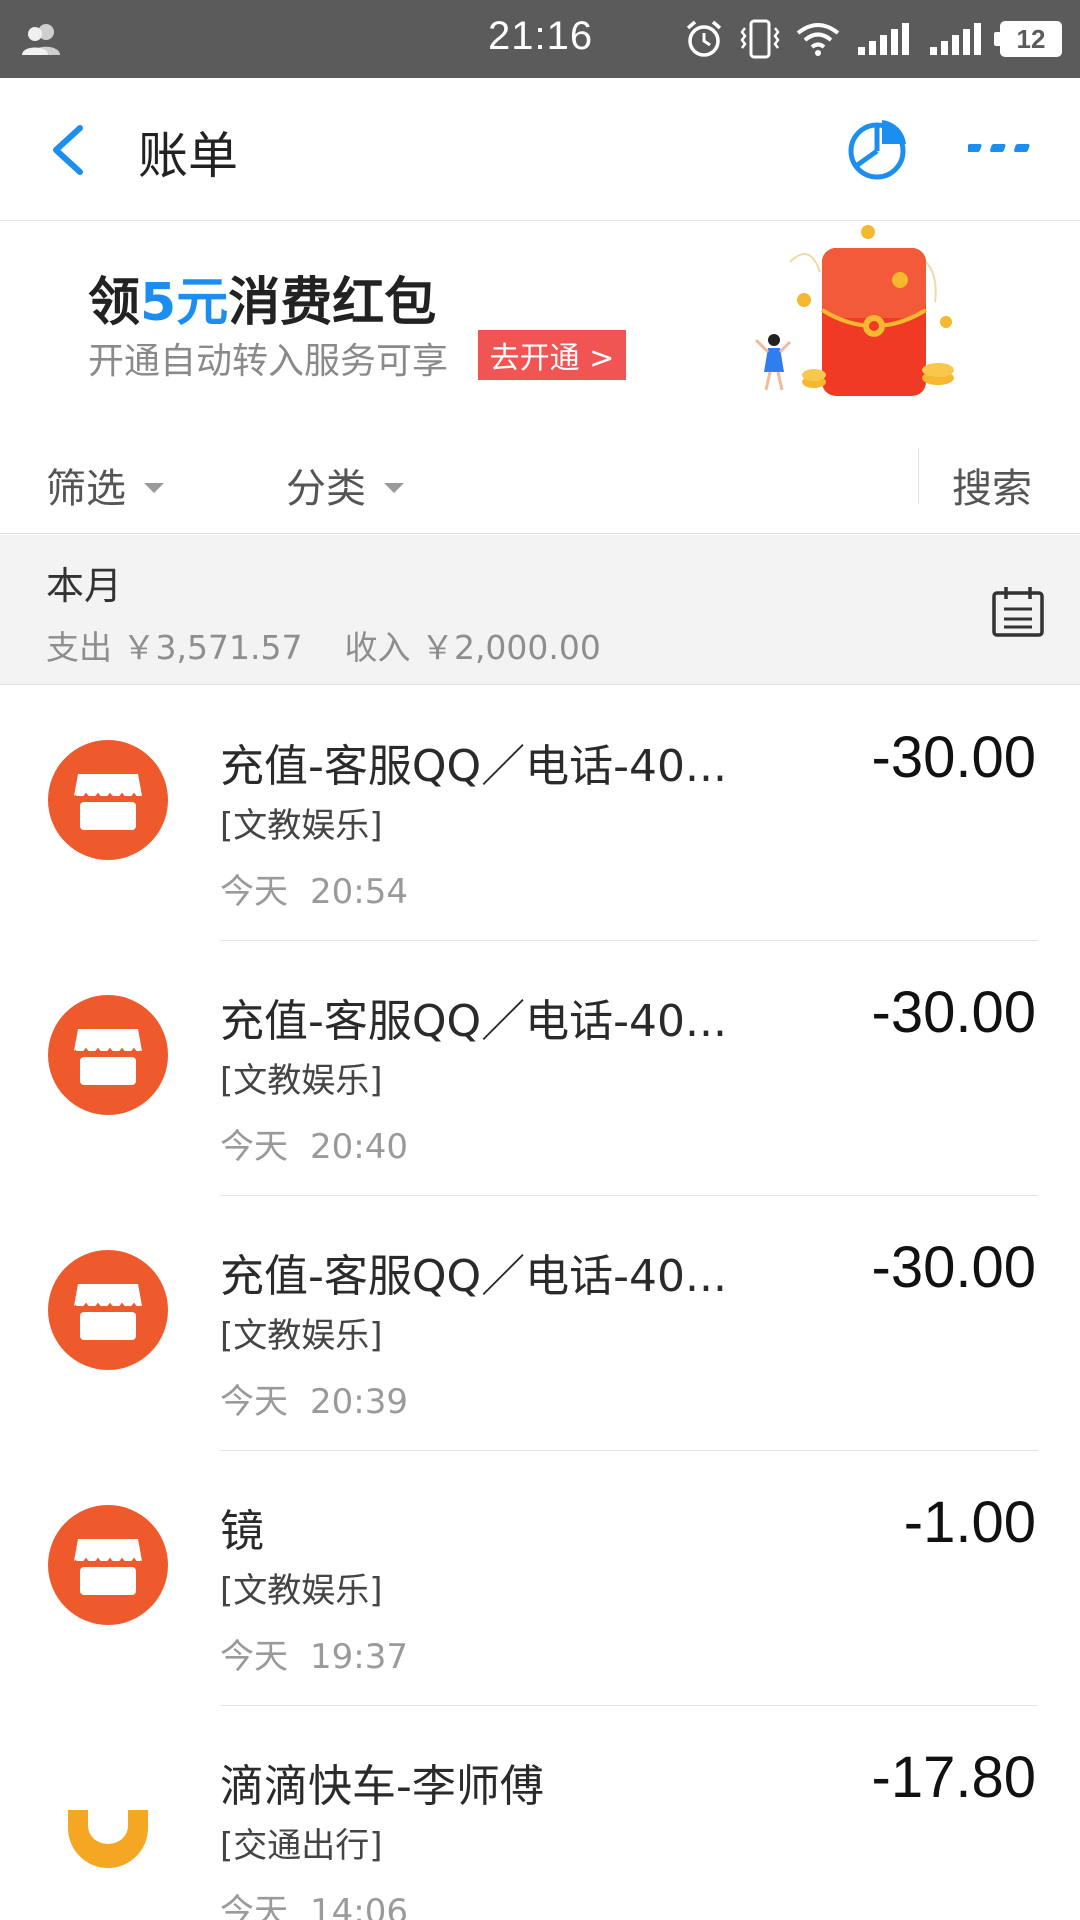  What do you see at coordinates (877, 149) in the screenshot?
I see `pie-chart-icon` at bounding box center [877, 149].